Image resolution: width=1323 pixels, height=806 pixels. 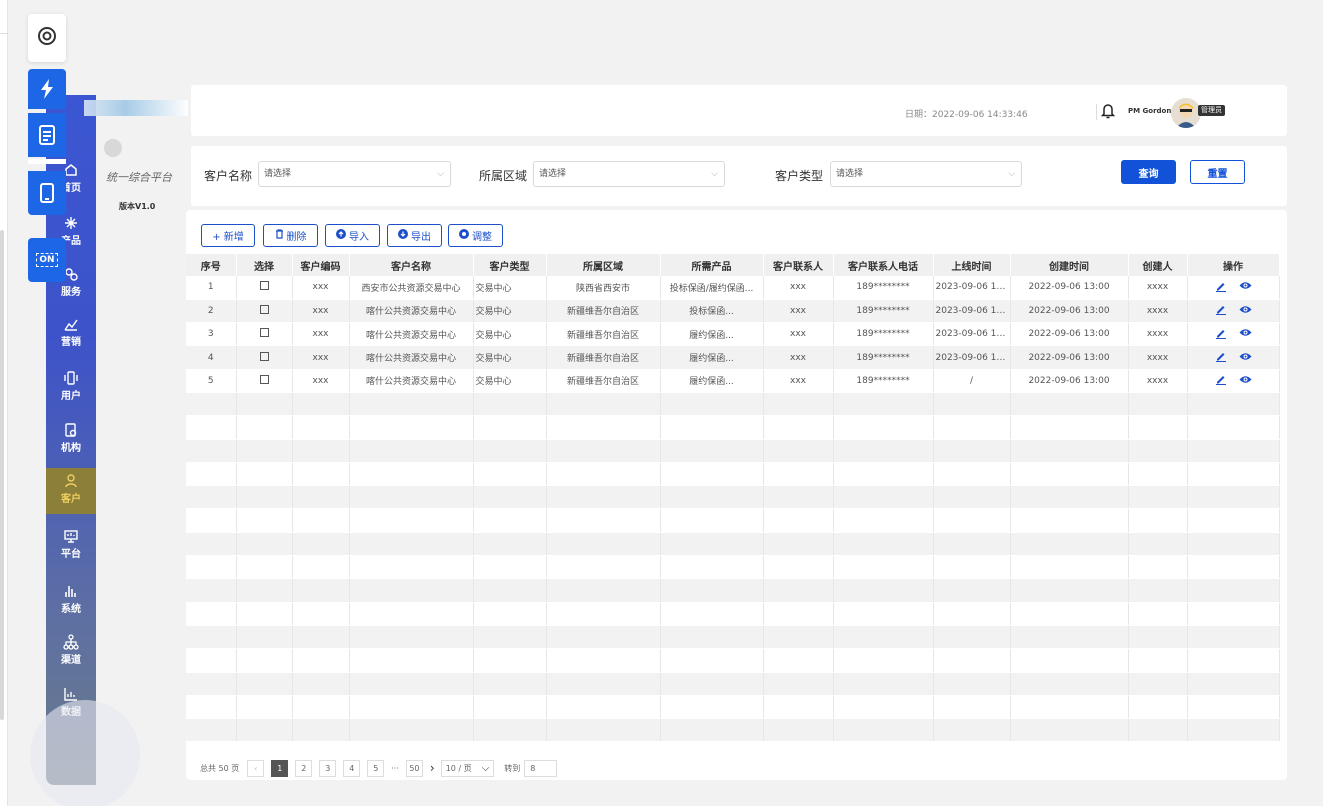 What do you see at coordinates (972, 265) in the screenshot?
I see `col-header: 上线时间` at bounding box center [972, 265].